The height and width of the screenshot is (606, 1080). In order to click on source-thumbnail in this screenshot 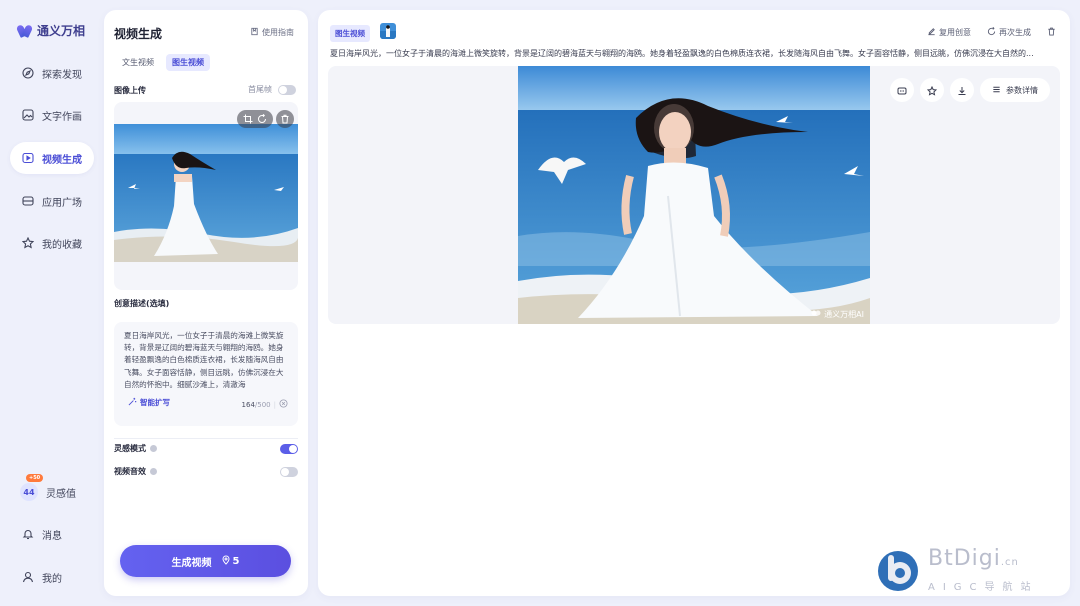, I will do `click(388, 31)`.